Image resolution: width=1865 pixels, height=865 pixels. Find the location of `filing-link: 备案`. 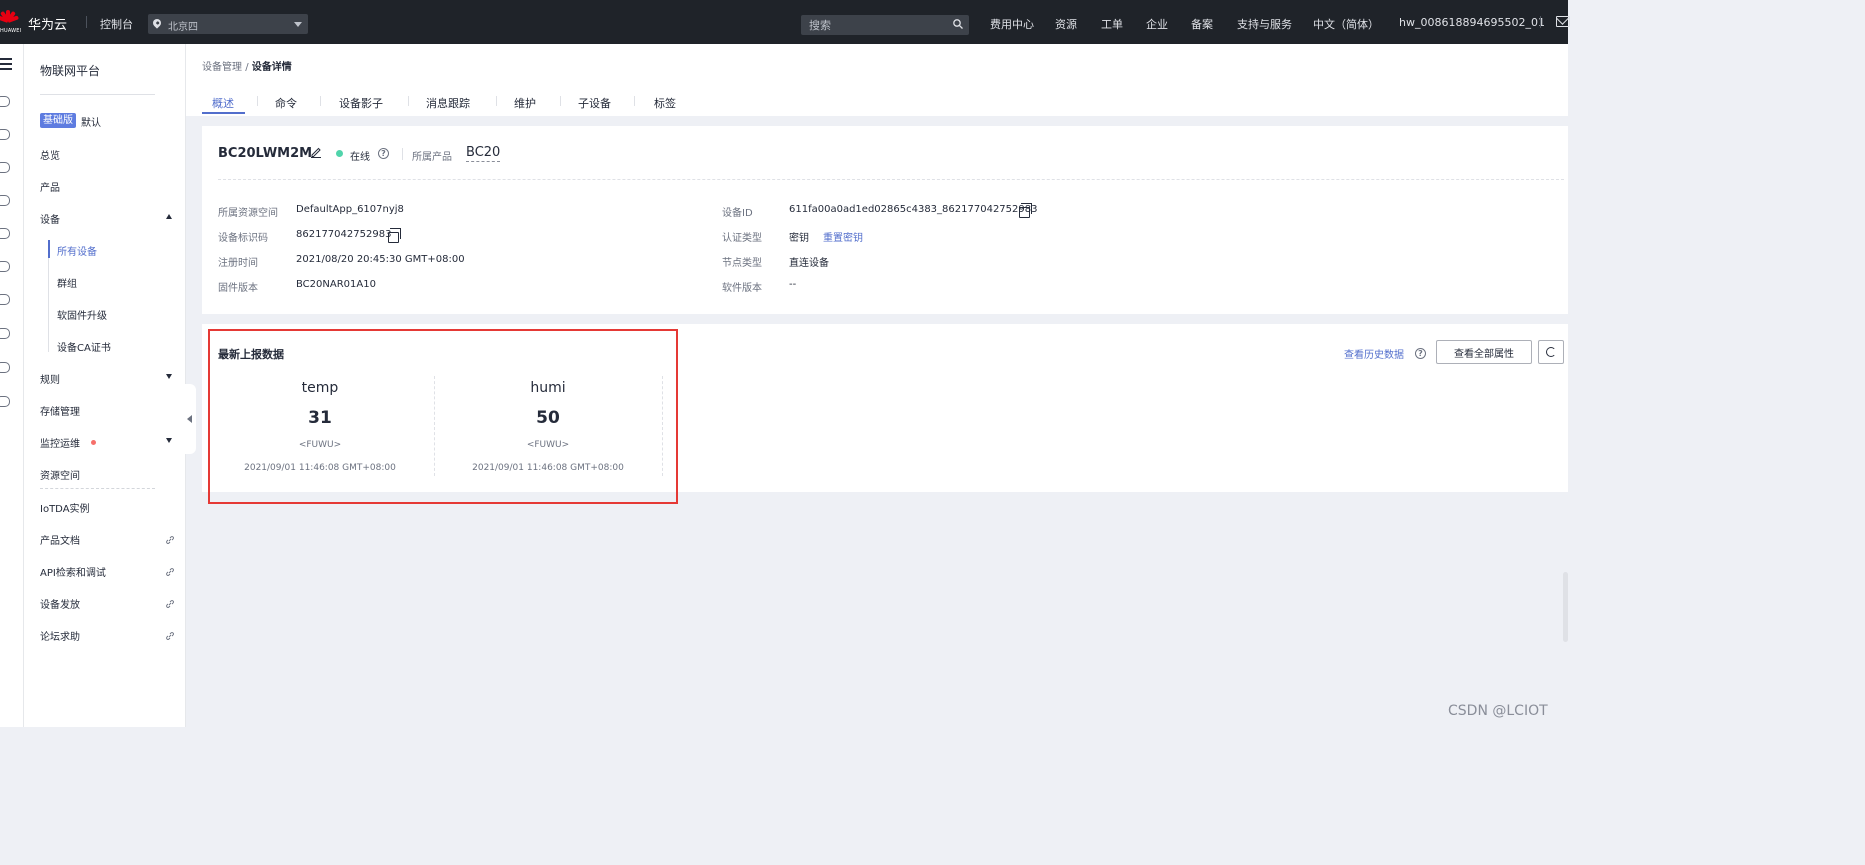

filing-link: 备案 is located at coordinates (1202, 24).